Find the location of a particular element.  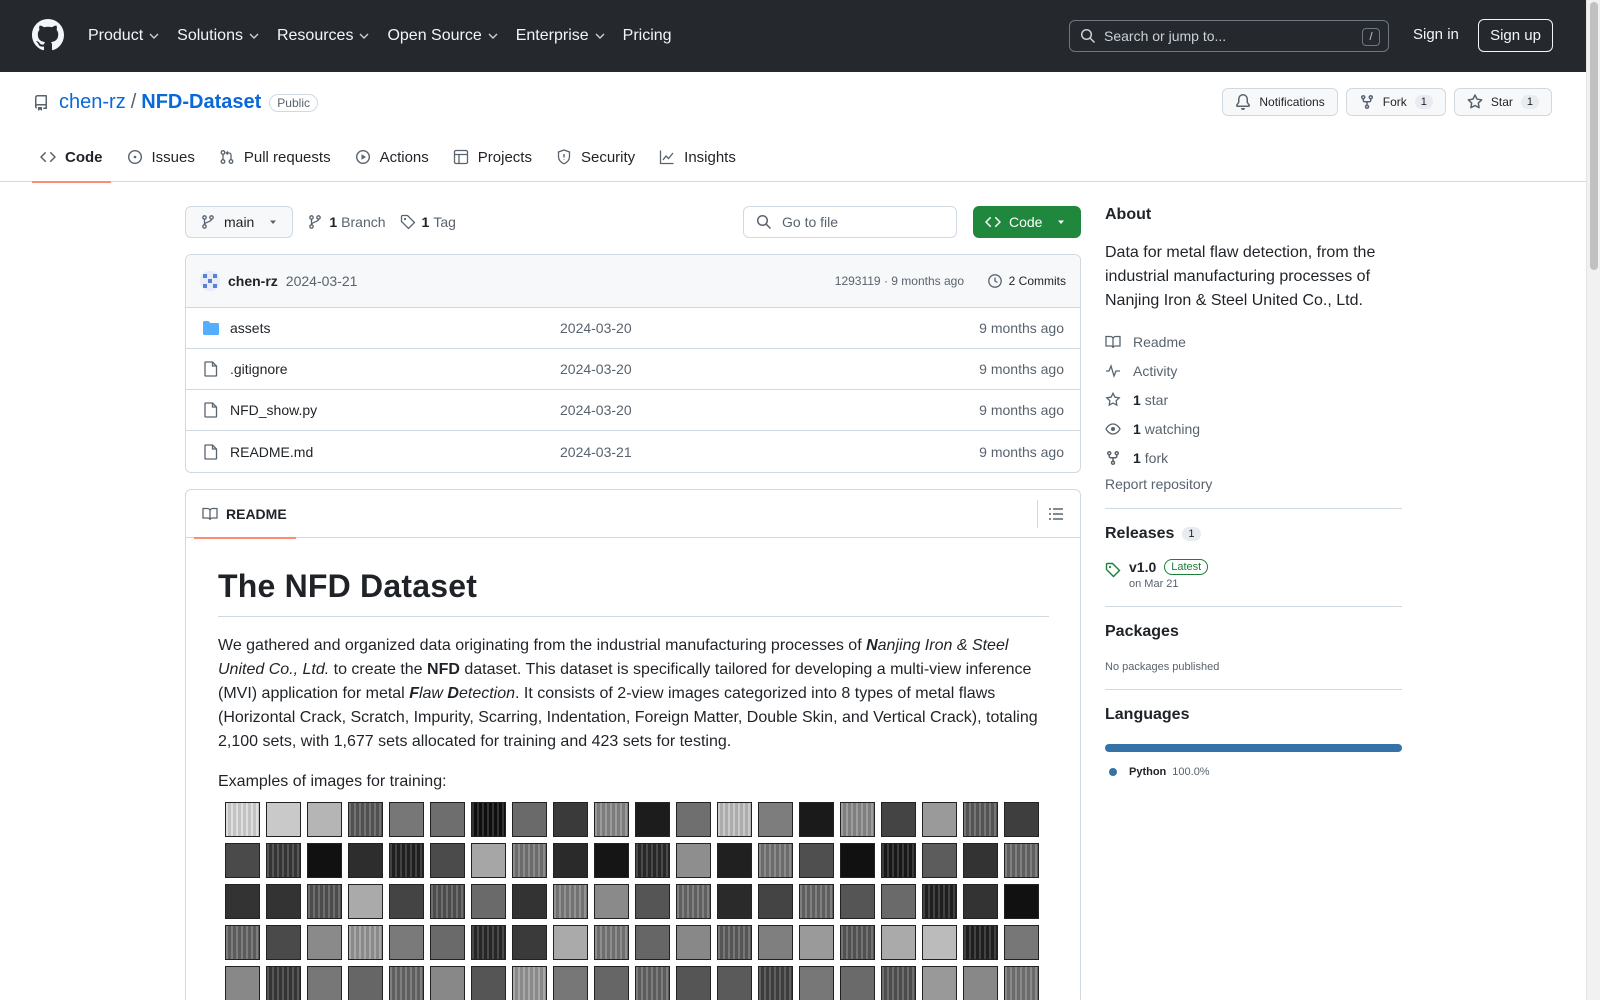

latest-release: v1.0 Latest on Mar 21 is located at coordinates (1253, 574).